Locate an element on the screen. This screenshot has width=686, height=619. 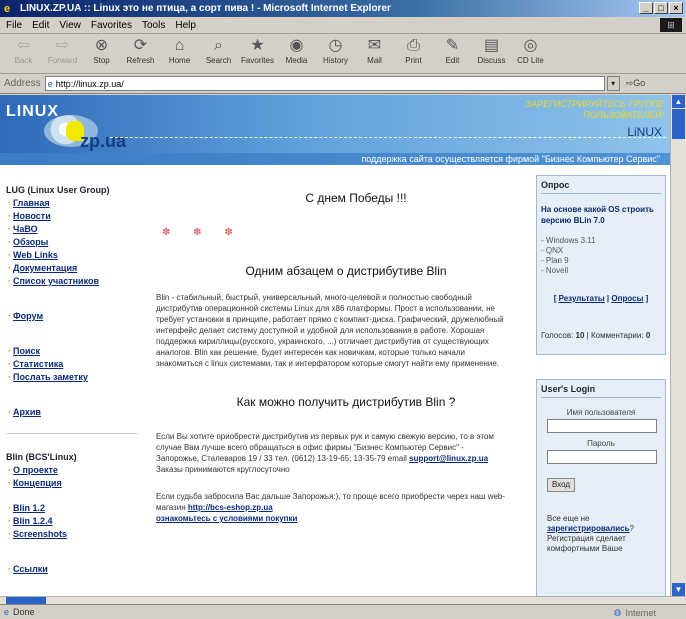
menu-help: Help is located at coordinates (185, 25).